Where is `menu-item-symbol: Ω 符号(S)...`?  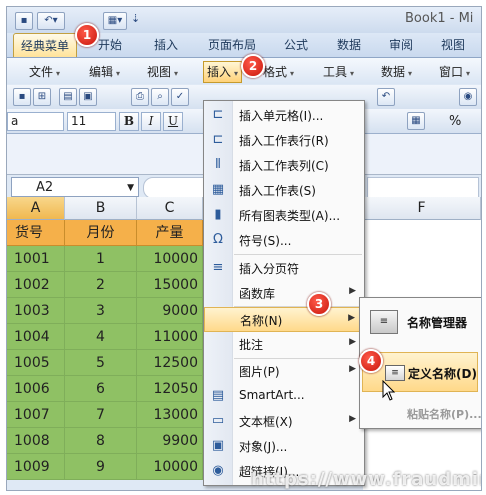
menu-item-symbol: Ω 符号(S)... is located at coordinates (284, 240).